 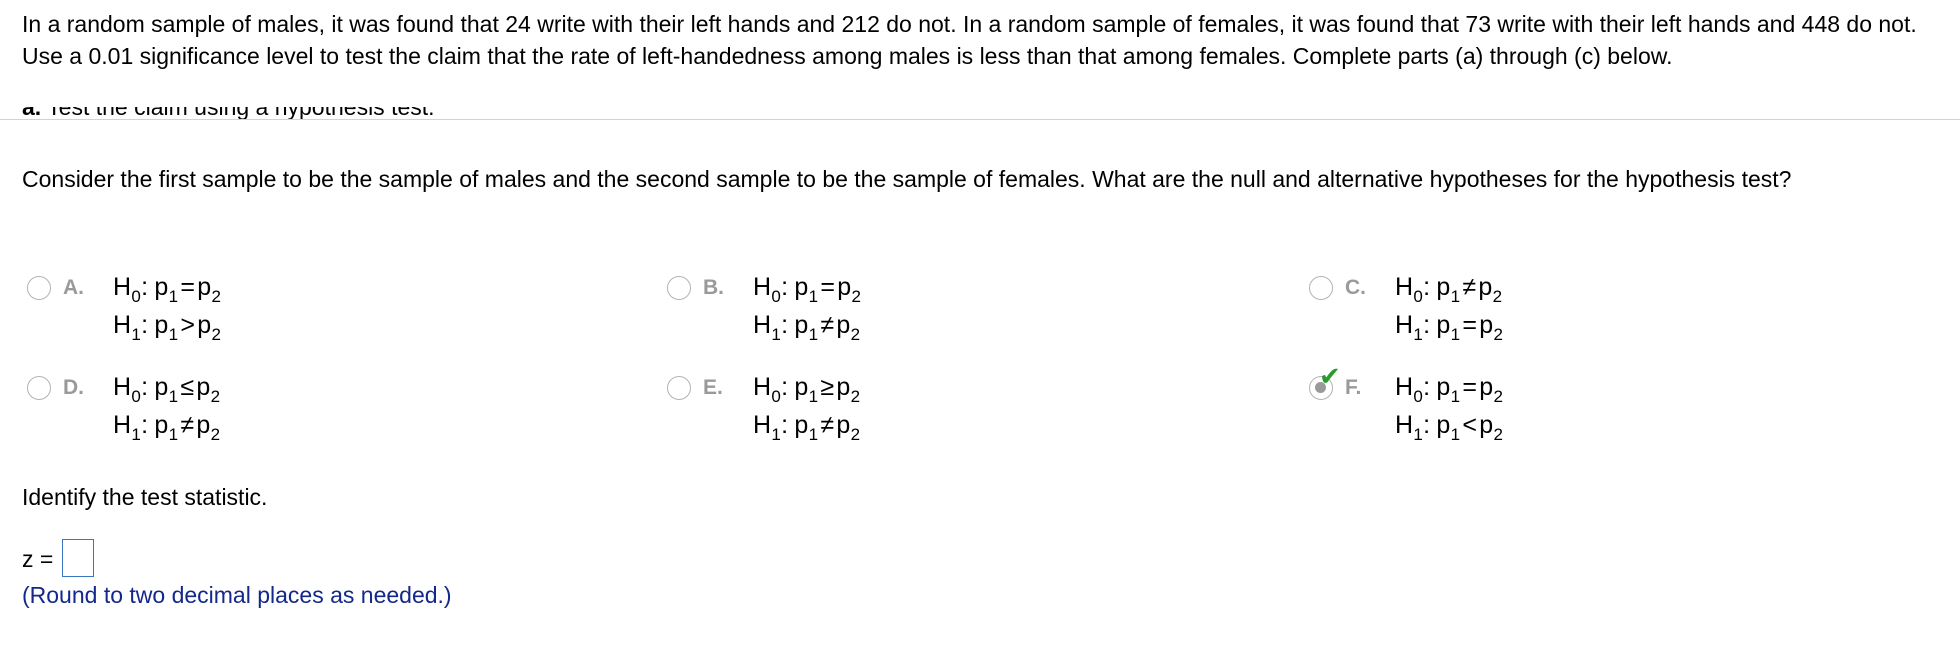 I want to click on choice-letter: E., so click(x=713, y=387).